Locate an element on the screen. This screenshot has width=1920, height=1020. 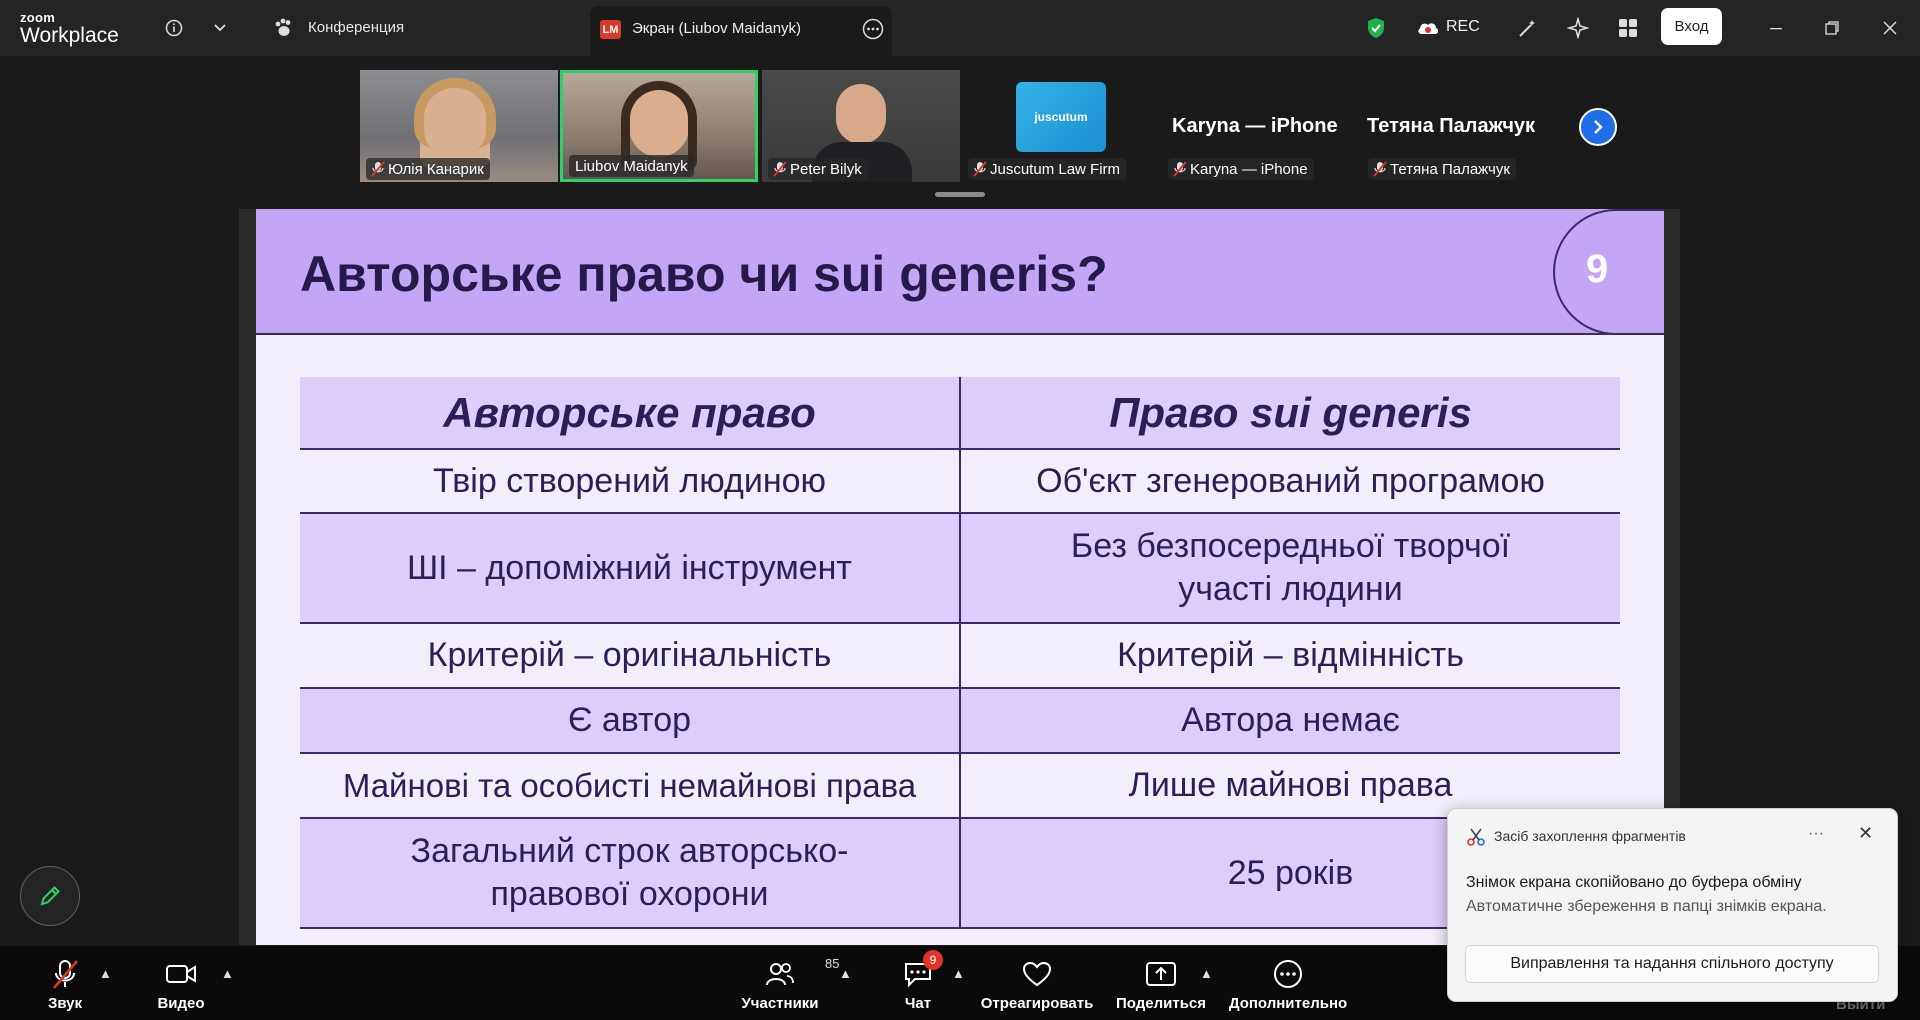
scissors-icon is located at coordinates (1476, 837).